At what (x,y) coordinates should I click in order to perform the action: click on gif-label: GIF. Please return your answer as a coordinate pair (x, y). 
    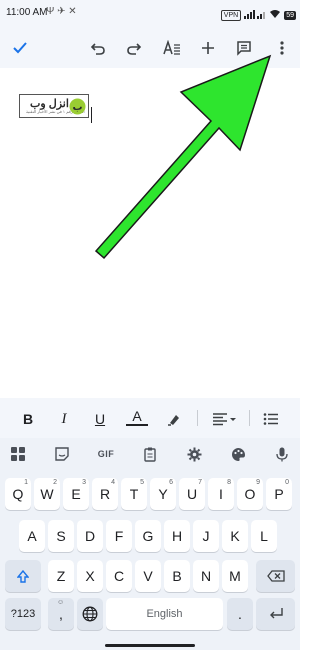
    Looking at the image, I should click on (106, 454).